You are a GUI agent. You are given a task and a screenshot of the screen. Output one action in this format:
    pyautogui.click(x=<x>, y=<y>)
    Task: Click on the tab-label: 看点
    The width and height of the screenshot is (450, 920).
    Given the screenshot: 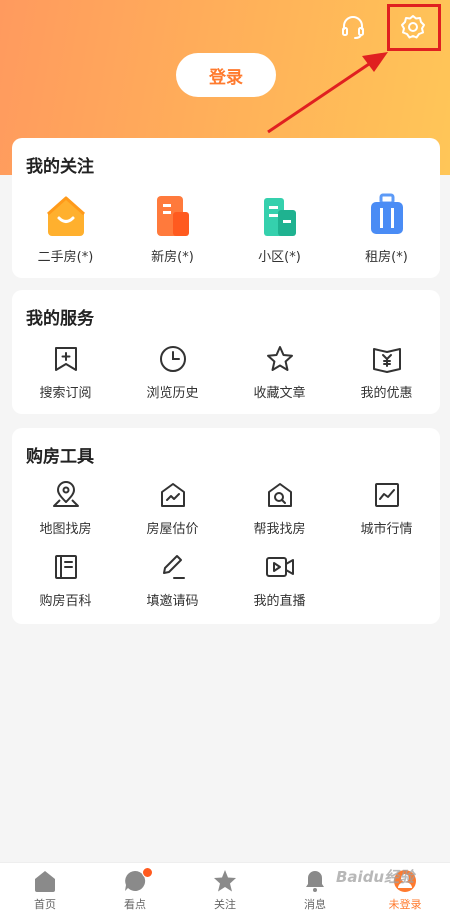 What is the action you would take?
    pyautogui.click(x=135, y=904)
    